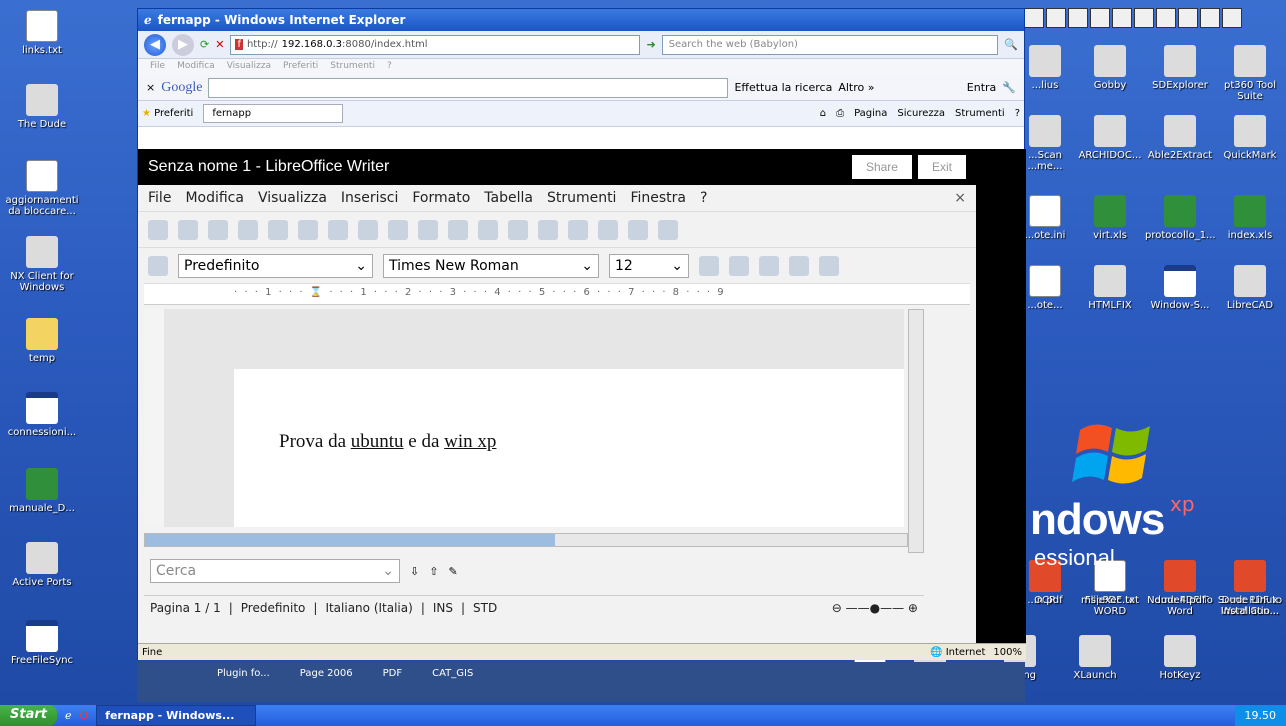  What do you see at coordinates (398, 229) in the screenshot?
I see `spellcheck-icon` at bounding box center [398, 229].